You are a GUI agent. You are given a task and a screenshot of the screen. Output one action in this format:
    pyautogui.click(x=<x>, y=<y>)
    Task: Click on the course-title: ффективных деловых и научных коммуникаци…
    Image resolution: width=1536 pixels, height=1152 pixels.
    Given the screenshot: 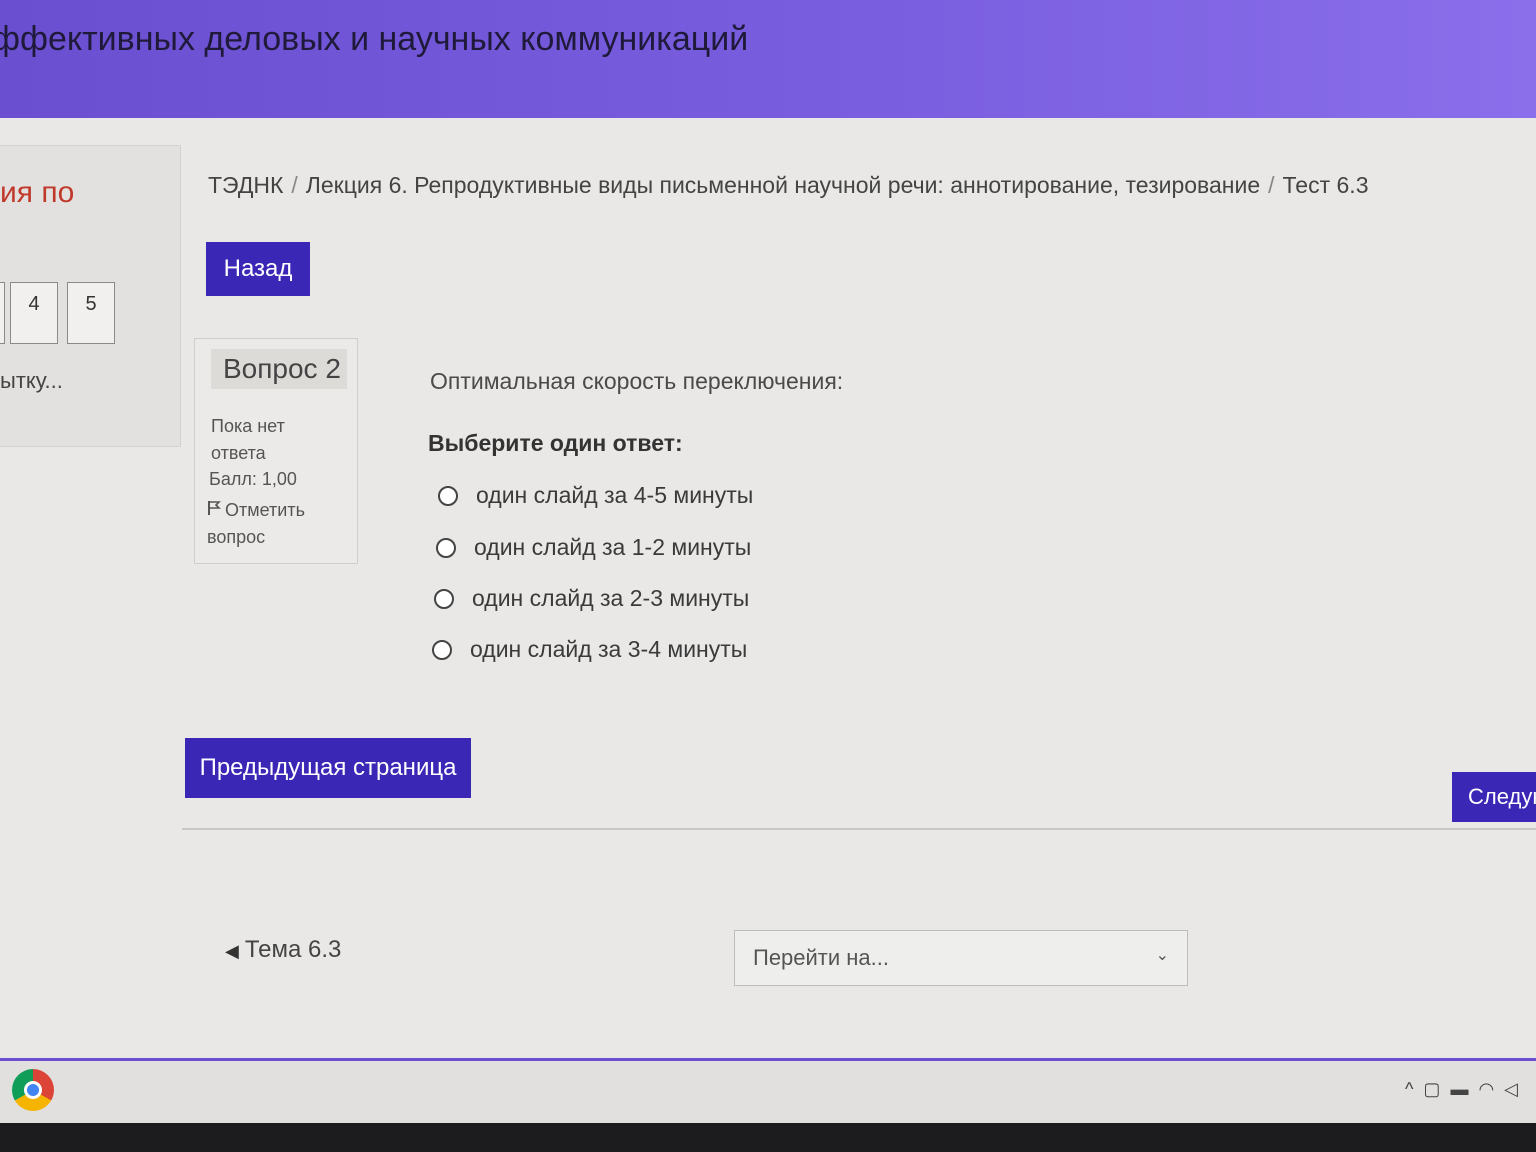 What is the action you would take?
    pyautogui.click(x=374, y=39)
    